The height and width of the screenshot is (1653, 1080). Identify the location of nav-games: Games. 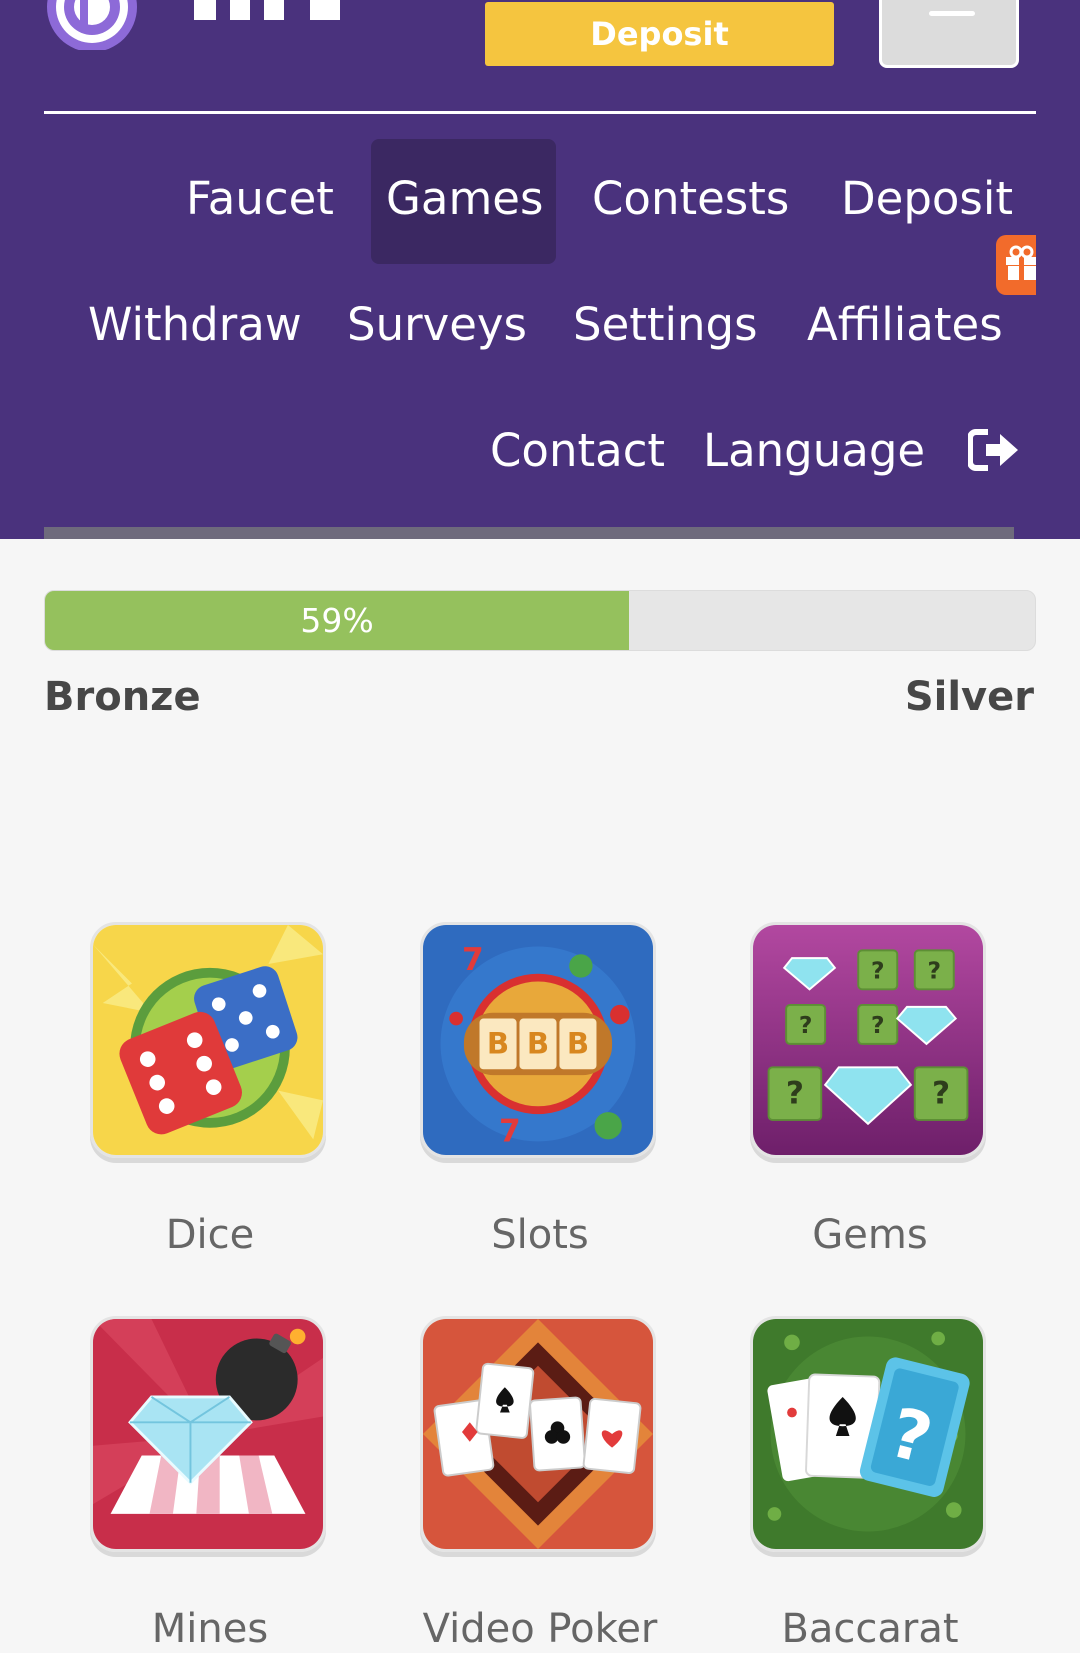
(464, 198).